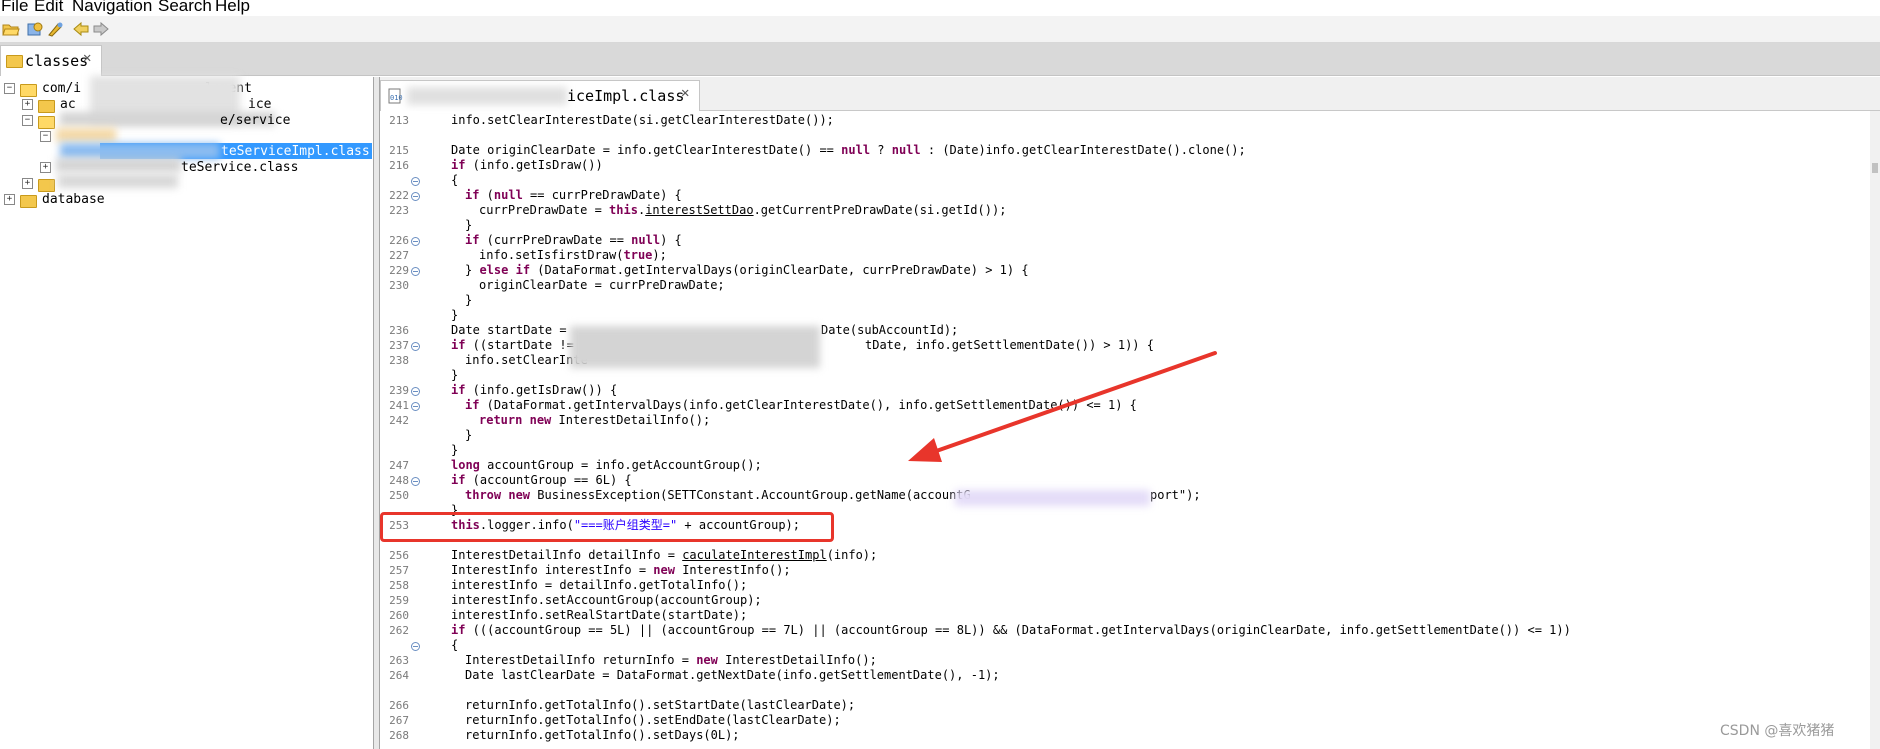 This screenshot has height=749, width=1880. What do you see at coordinates (112, 7) in the screenshot?
I see `menu-navigation: Navigation` at bounding box center [112, 7].